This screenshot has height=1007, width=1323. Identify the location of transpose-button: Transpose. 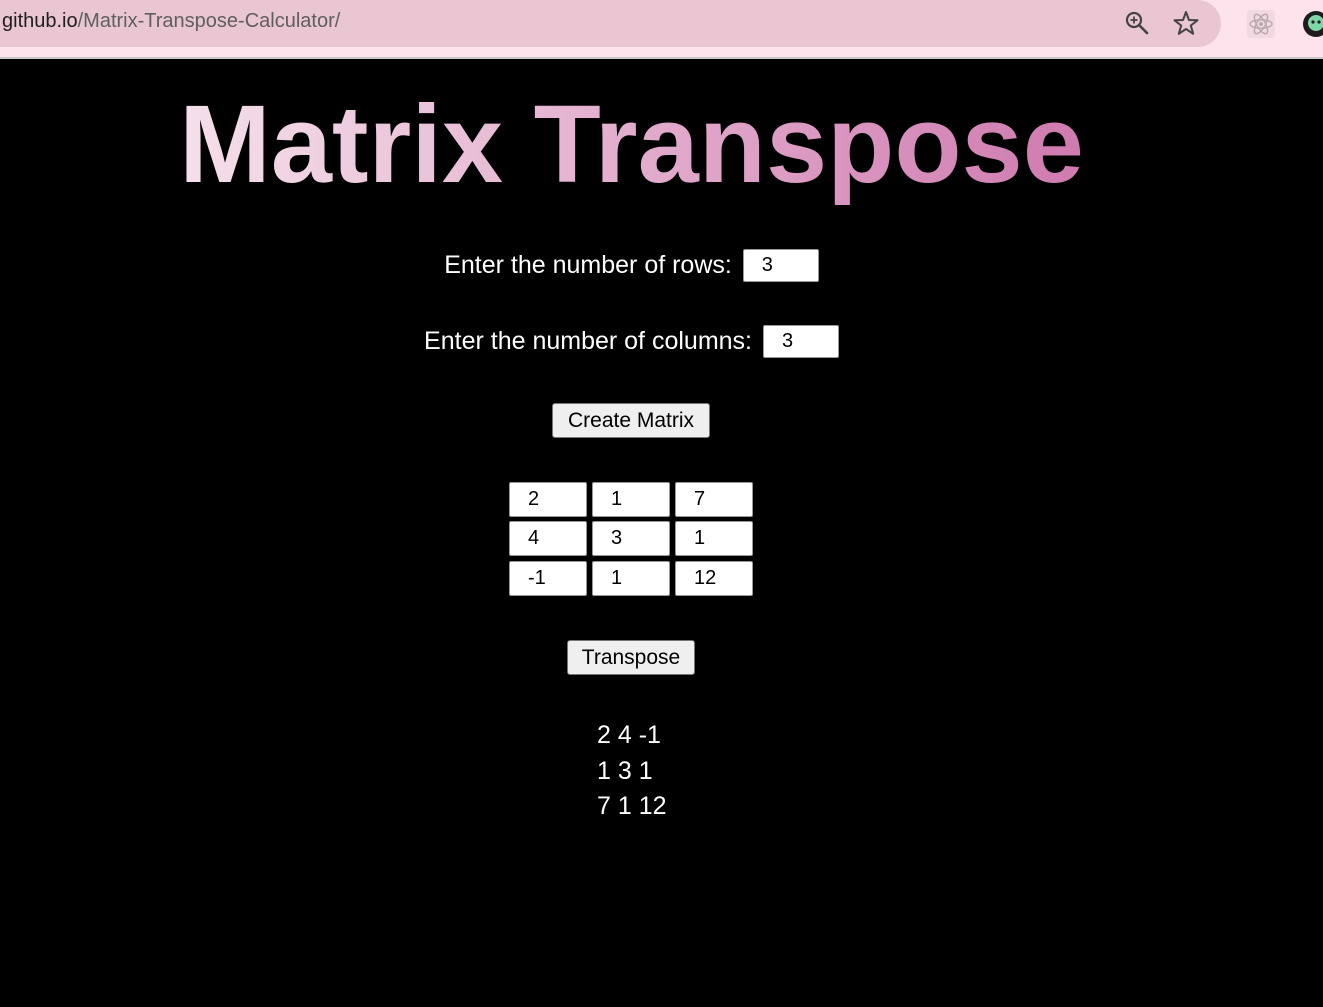
(631, 657).